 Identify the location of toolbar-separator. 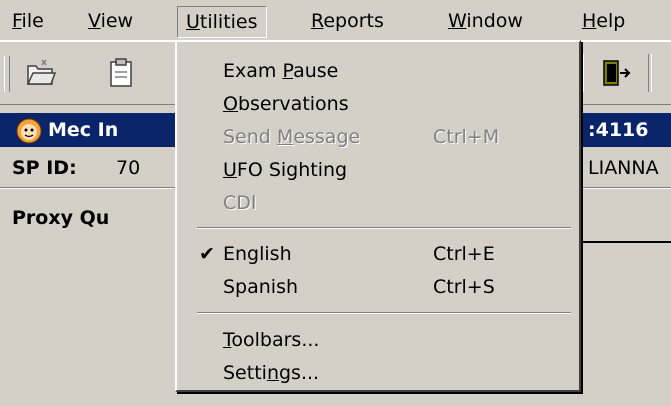
(650, 73).